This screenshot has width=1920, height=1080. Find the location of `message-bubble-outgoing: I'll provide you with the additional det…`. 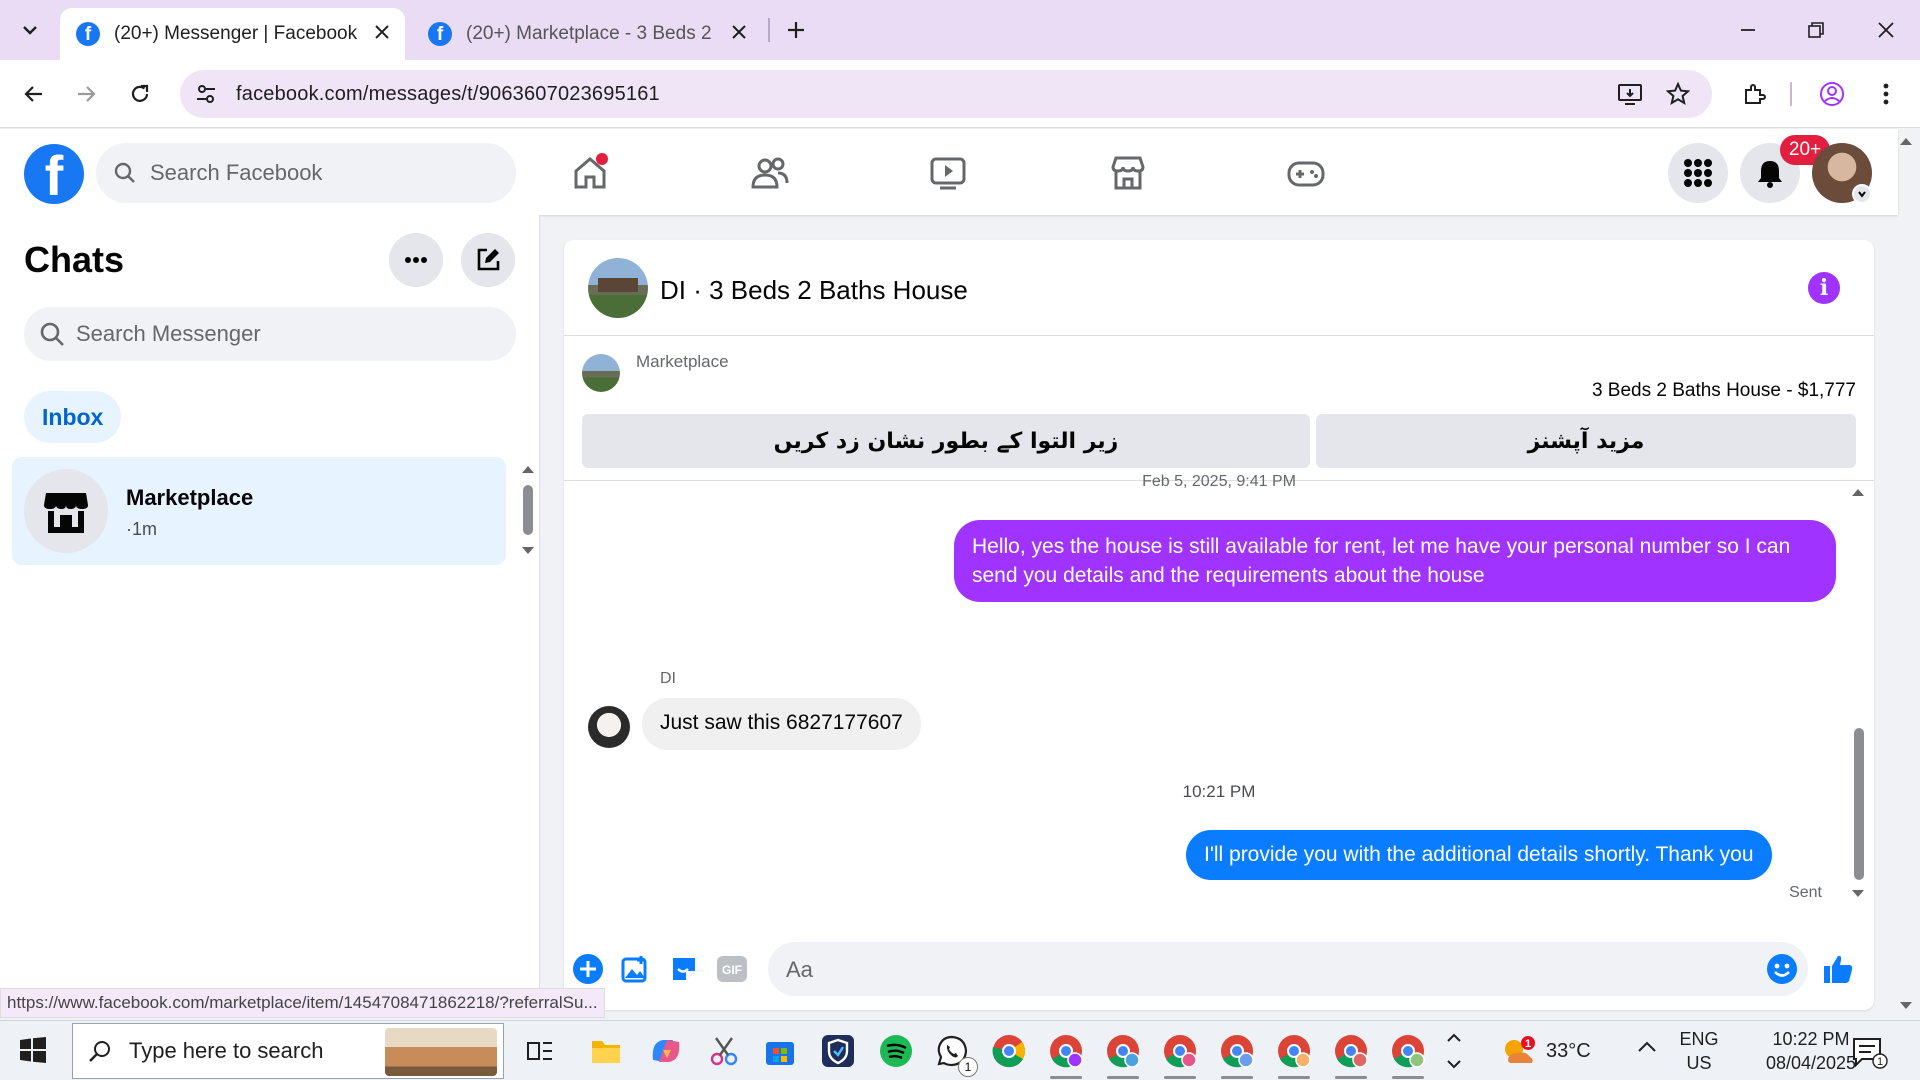

message-bubble-outgoing: I'll provide you with the additional det… is located at coordinates (1479, 855).